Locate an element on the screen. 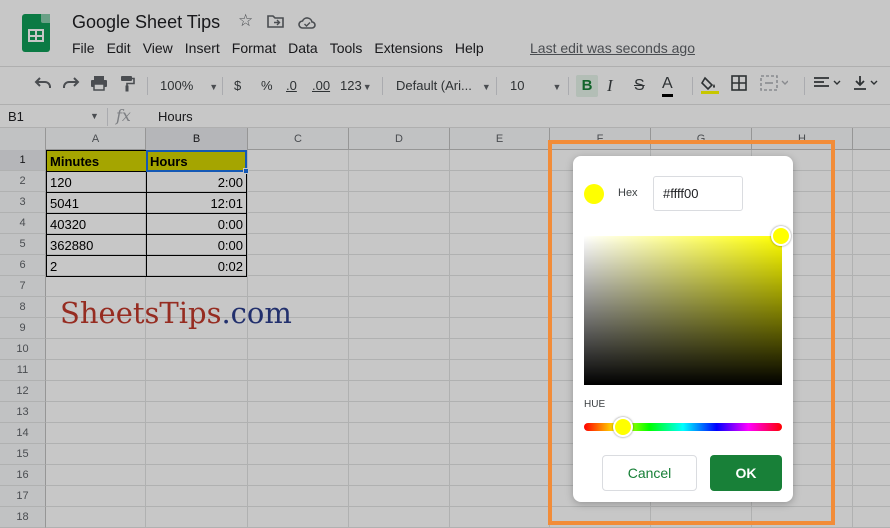 Image resolution: width=890 pixels, height=528 pixels. hex-label: Hex is located at coordinates (628, 193).